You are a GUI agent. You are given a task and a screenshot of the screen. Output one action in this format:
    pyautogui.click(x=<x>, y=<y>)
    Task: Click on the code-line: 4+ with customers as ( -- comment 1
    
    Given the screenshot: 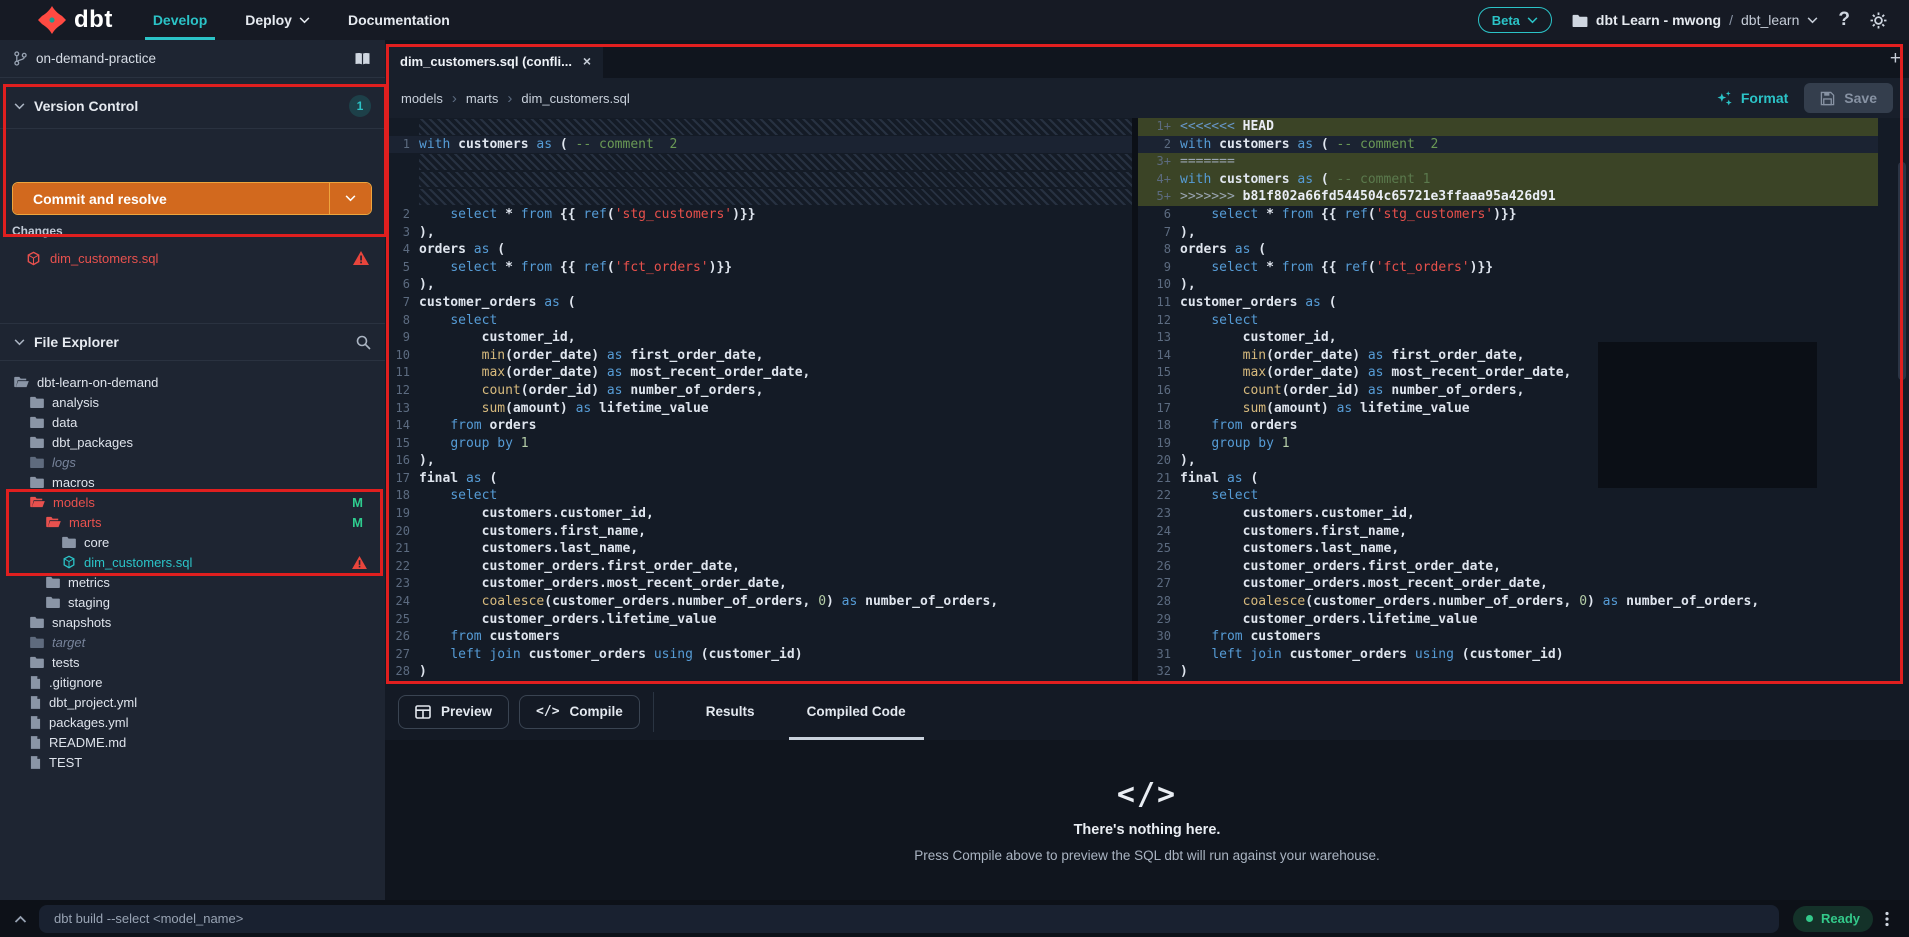 What is the action you would take?
    pyautogui.click(x=1508, y=179)
    